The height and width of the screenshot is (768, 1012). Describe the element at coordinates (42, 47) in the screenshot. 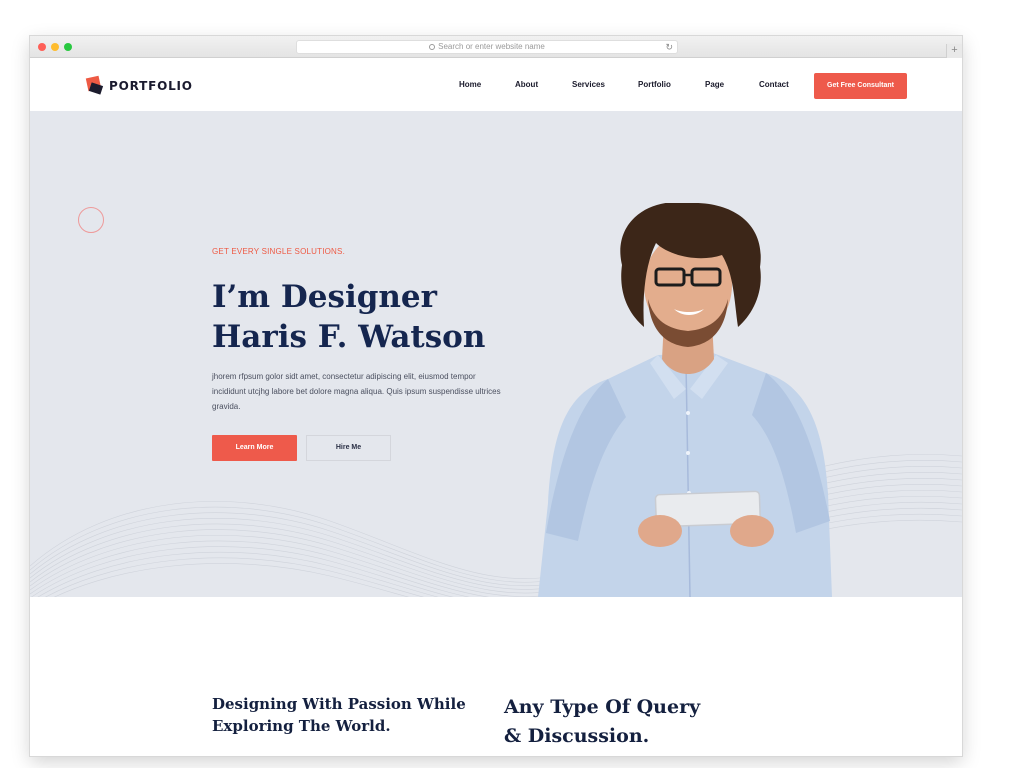

I see `close-window-button` at that location.